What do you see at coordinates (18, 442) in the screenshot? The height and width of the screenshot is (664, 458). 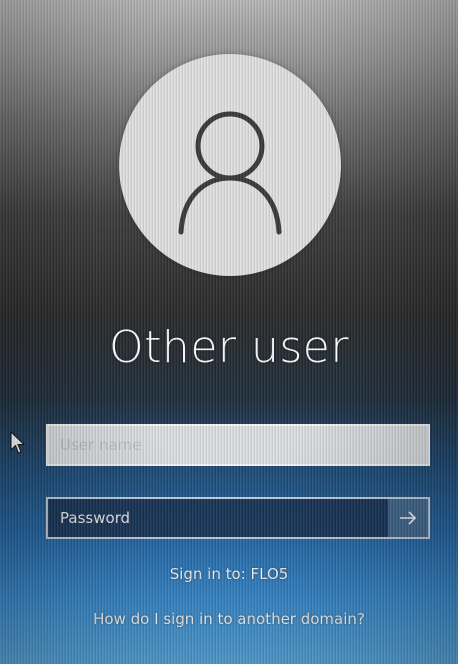 I see `mouse-pointer-icon` at bounding box center [18, 442].